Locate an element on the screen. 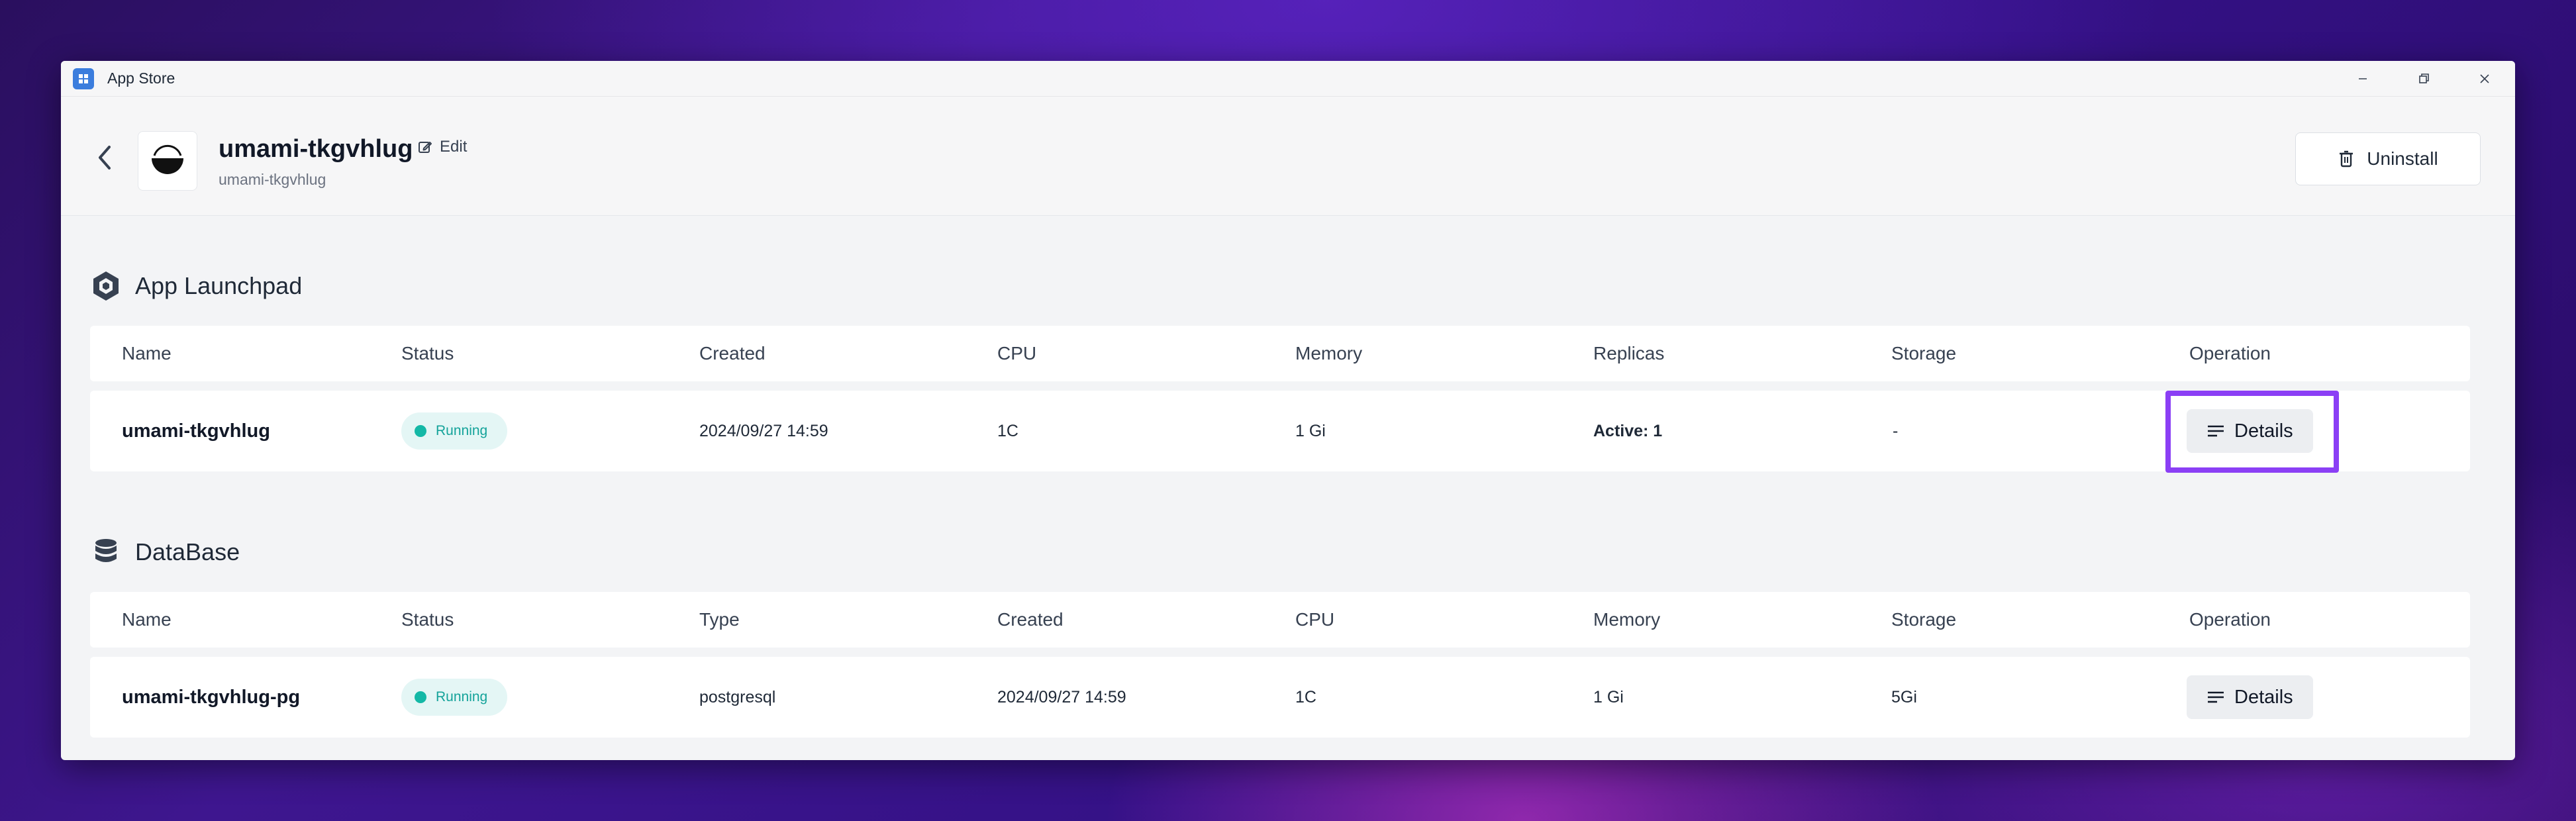  app-subtitle: umami-tkgvhlug is located at coordinates (272, 179).